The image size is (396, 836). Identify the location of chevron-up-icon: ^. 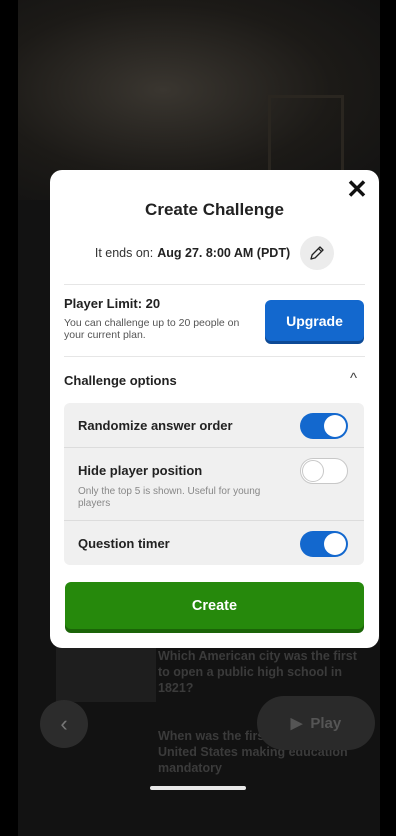
(353, 378).